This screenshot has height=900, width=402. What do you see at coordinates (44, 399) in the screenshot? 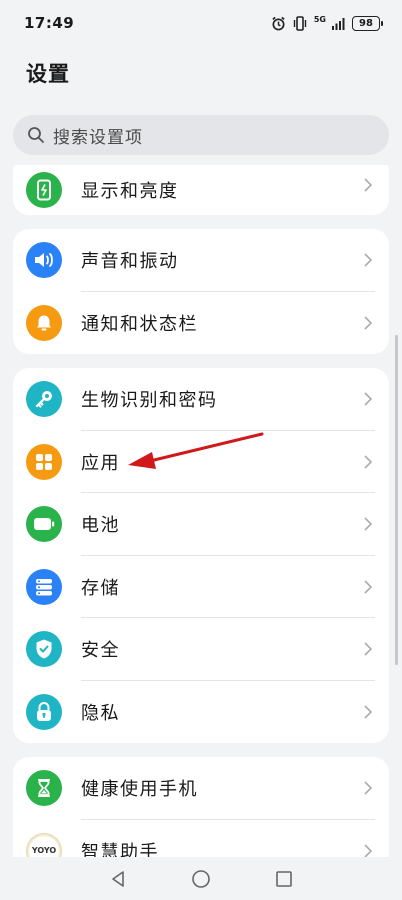
I see `key-icon` at bounding box center [44, 399].